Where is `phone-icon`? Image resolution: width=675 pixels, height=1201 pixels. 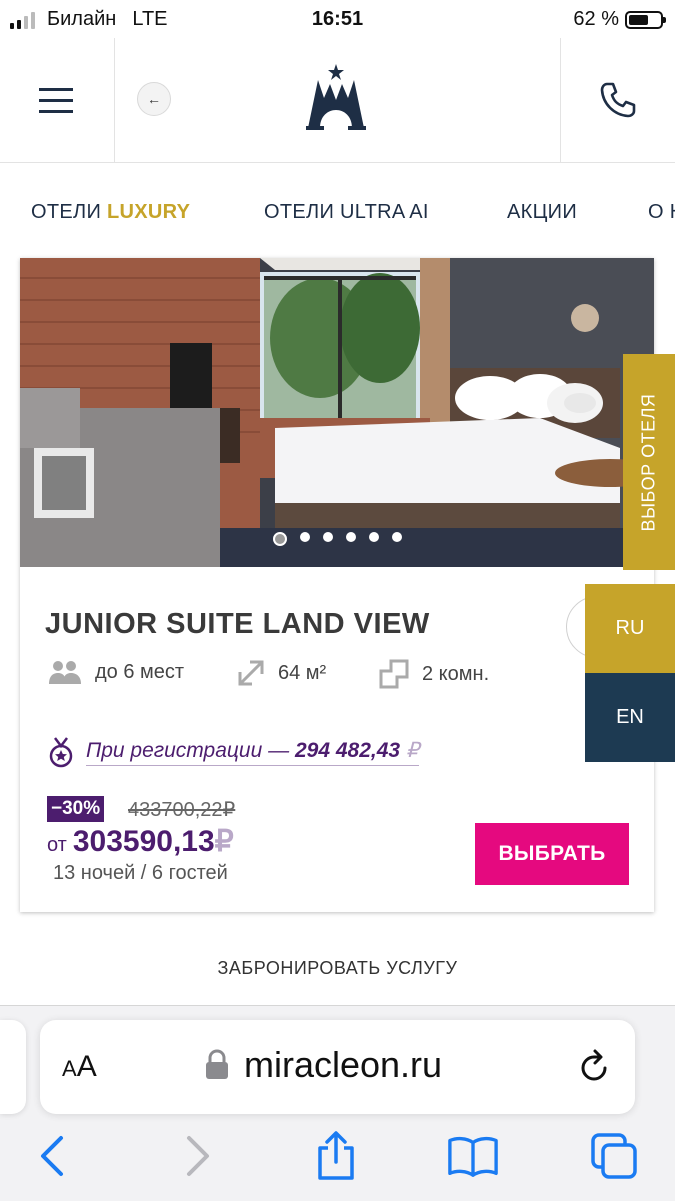 phone-icon is located at coordinates (618, 100).